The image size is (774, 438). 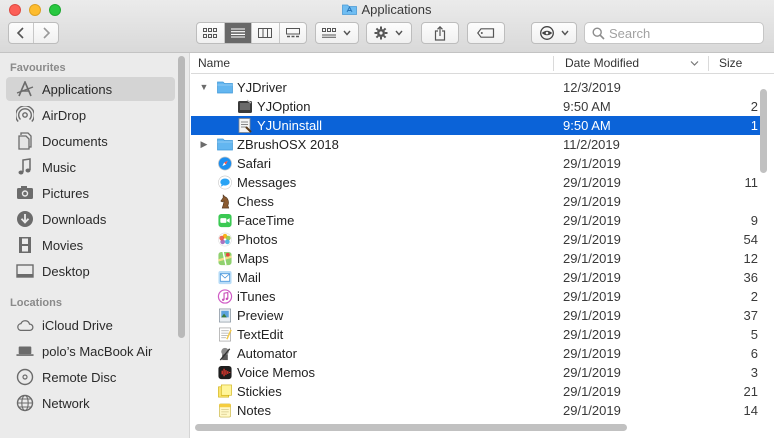 What do you see at coordinates (204, 144) in the screenshot?
I see `disclosure-triangle-icon: ▶` at bounding box center [204, 144].